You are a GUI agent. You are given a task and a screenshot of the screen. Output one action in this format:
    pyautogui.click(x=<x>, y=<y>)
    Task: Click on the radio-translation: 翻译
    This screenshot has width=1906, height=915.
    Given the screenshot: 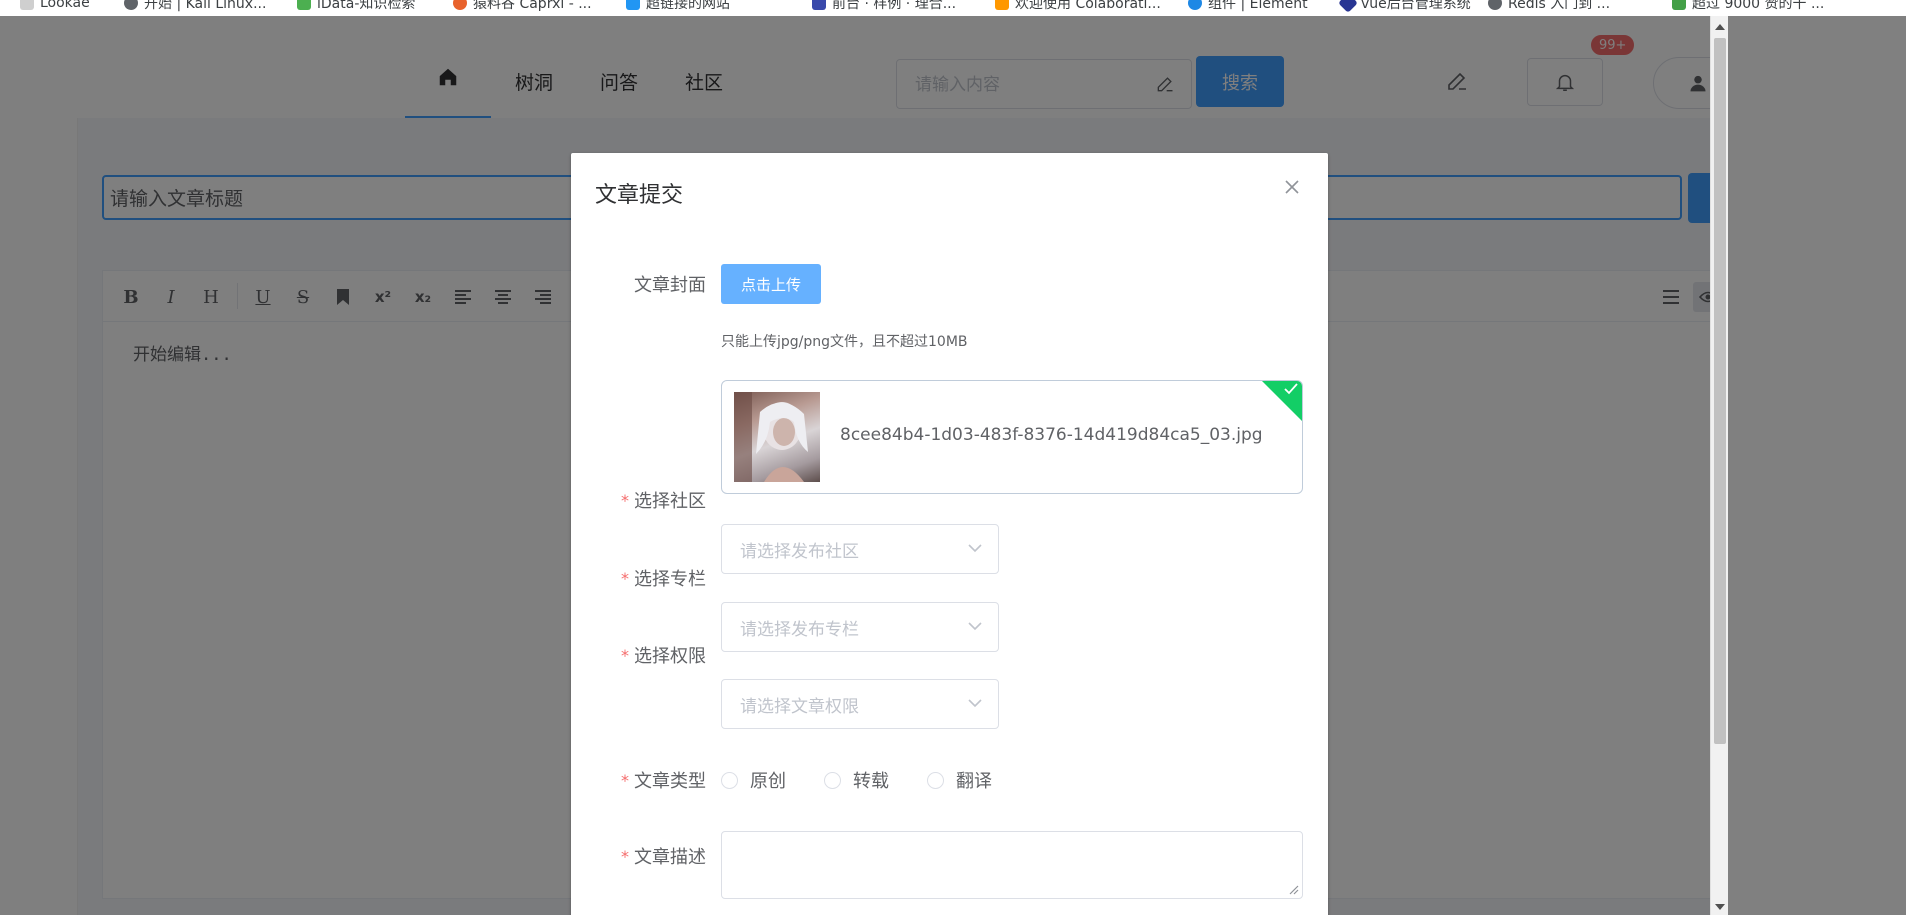 What is the action you would take?
    pyautogui.click(x=959, y=780)
    